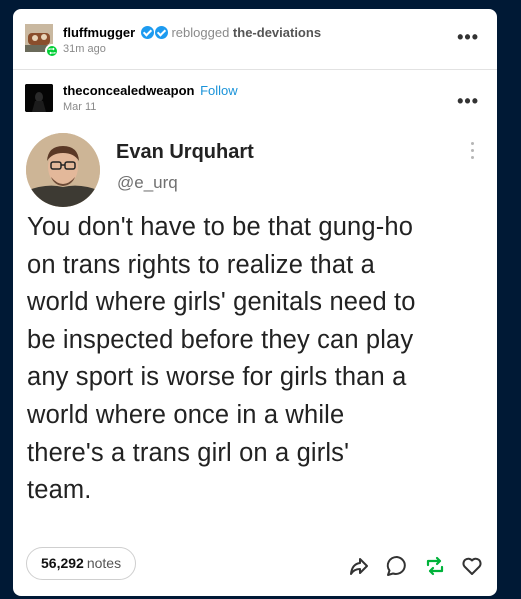  I want to click on reblog-source: the-deviations, so click(277, 32).